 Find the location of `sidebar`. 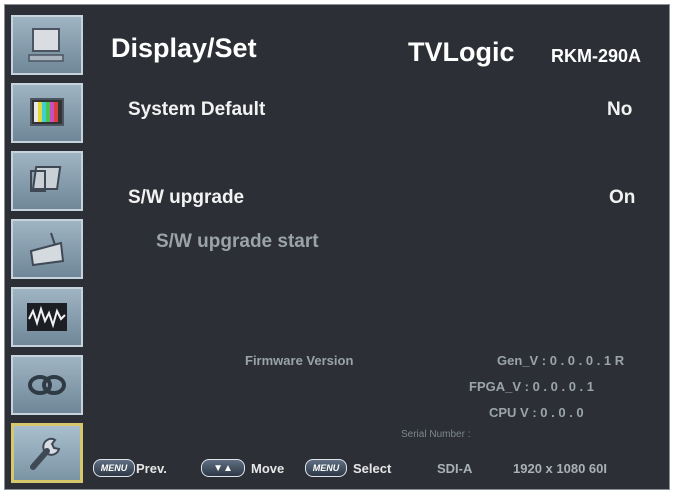

sidebar is located at coordinates (49, 253).